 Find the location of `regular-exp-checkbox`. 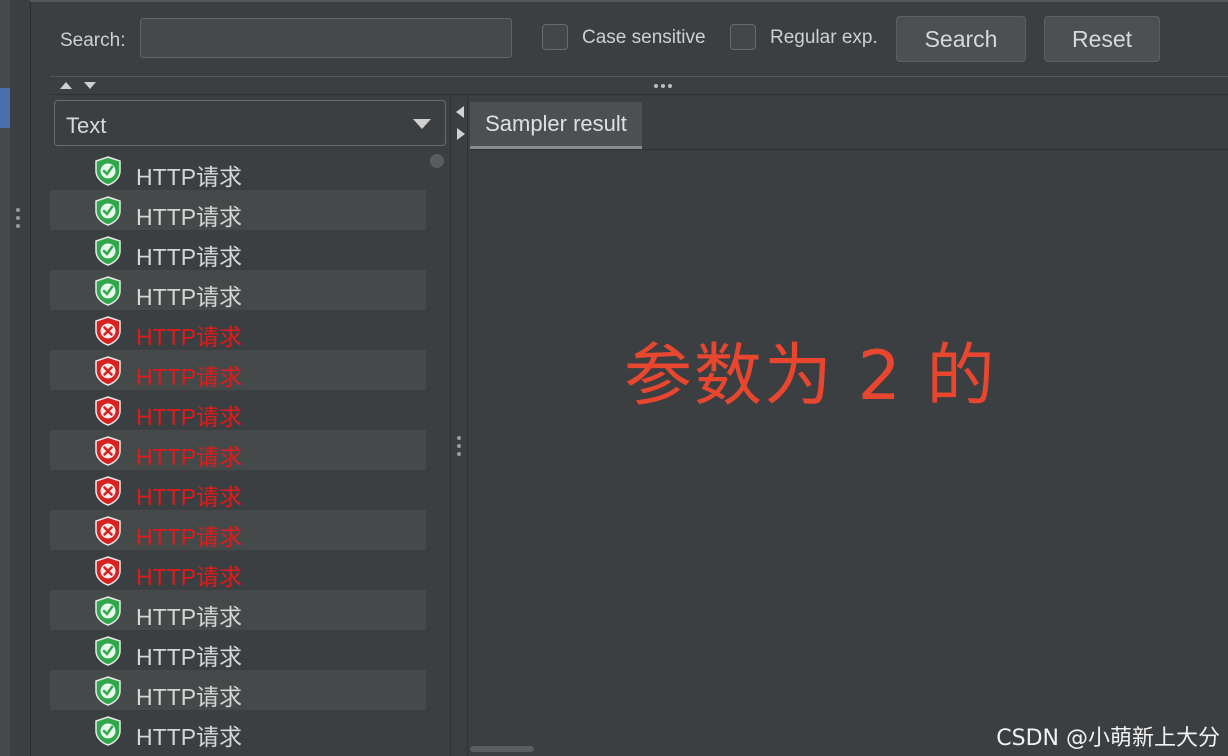

regular-exp-checkbox is located at coordinates (743, 37).